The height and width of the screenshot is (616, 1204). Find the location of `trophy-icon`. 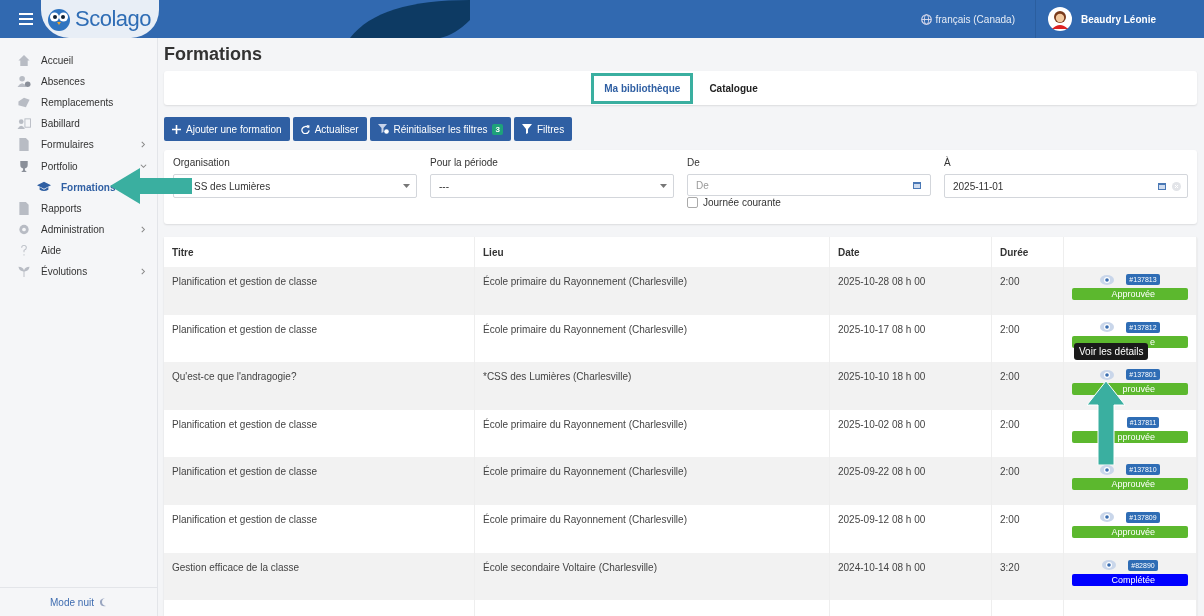

trophy-icon is located at coordinates (24, 166).